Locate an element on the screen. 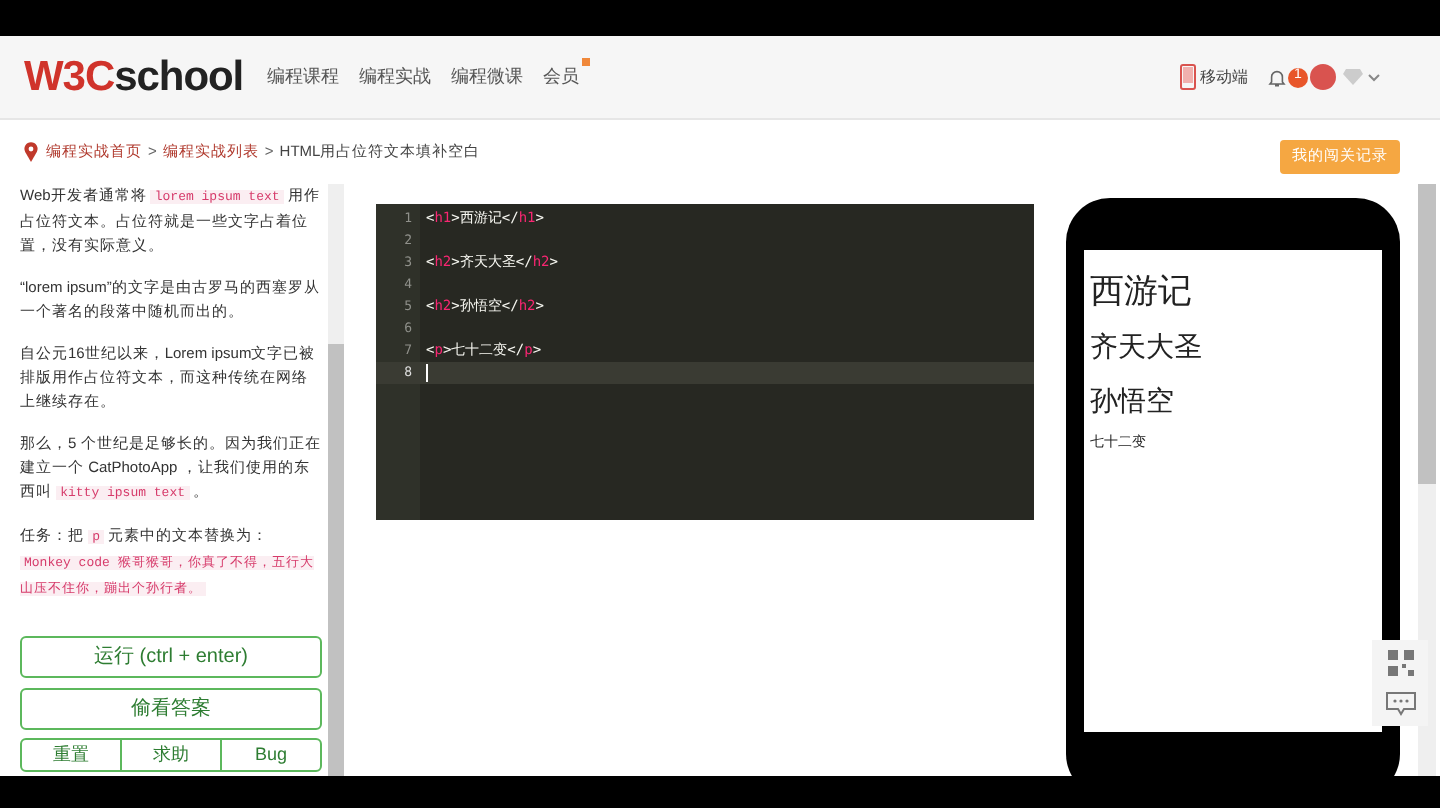 This screenshot has height=808, width=1440. nav-link: 编程实战 is located at coordinates (395, 77).